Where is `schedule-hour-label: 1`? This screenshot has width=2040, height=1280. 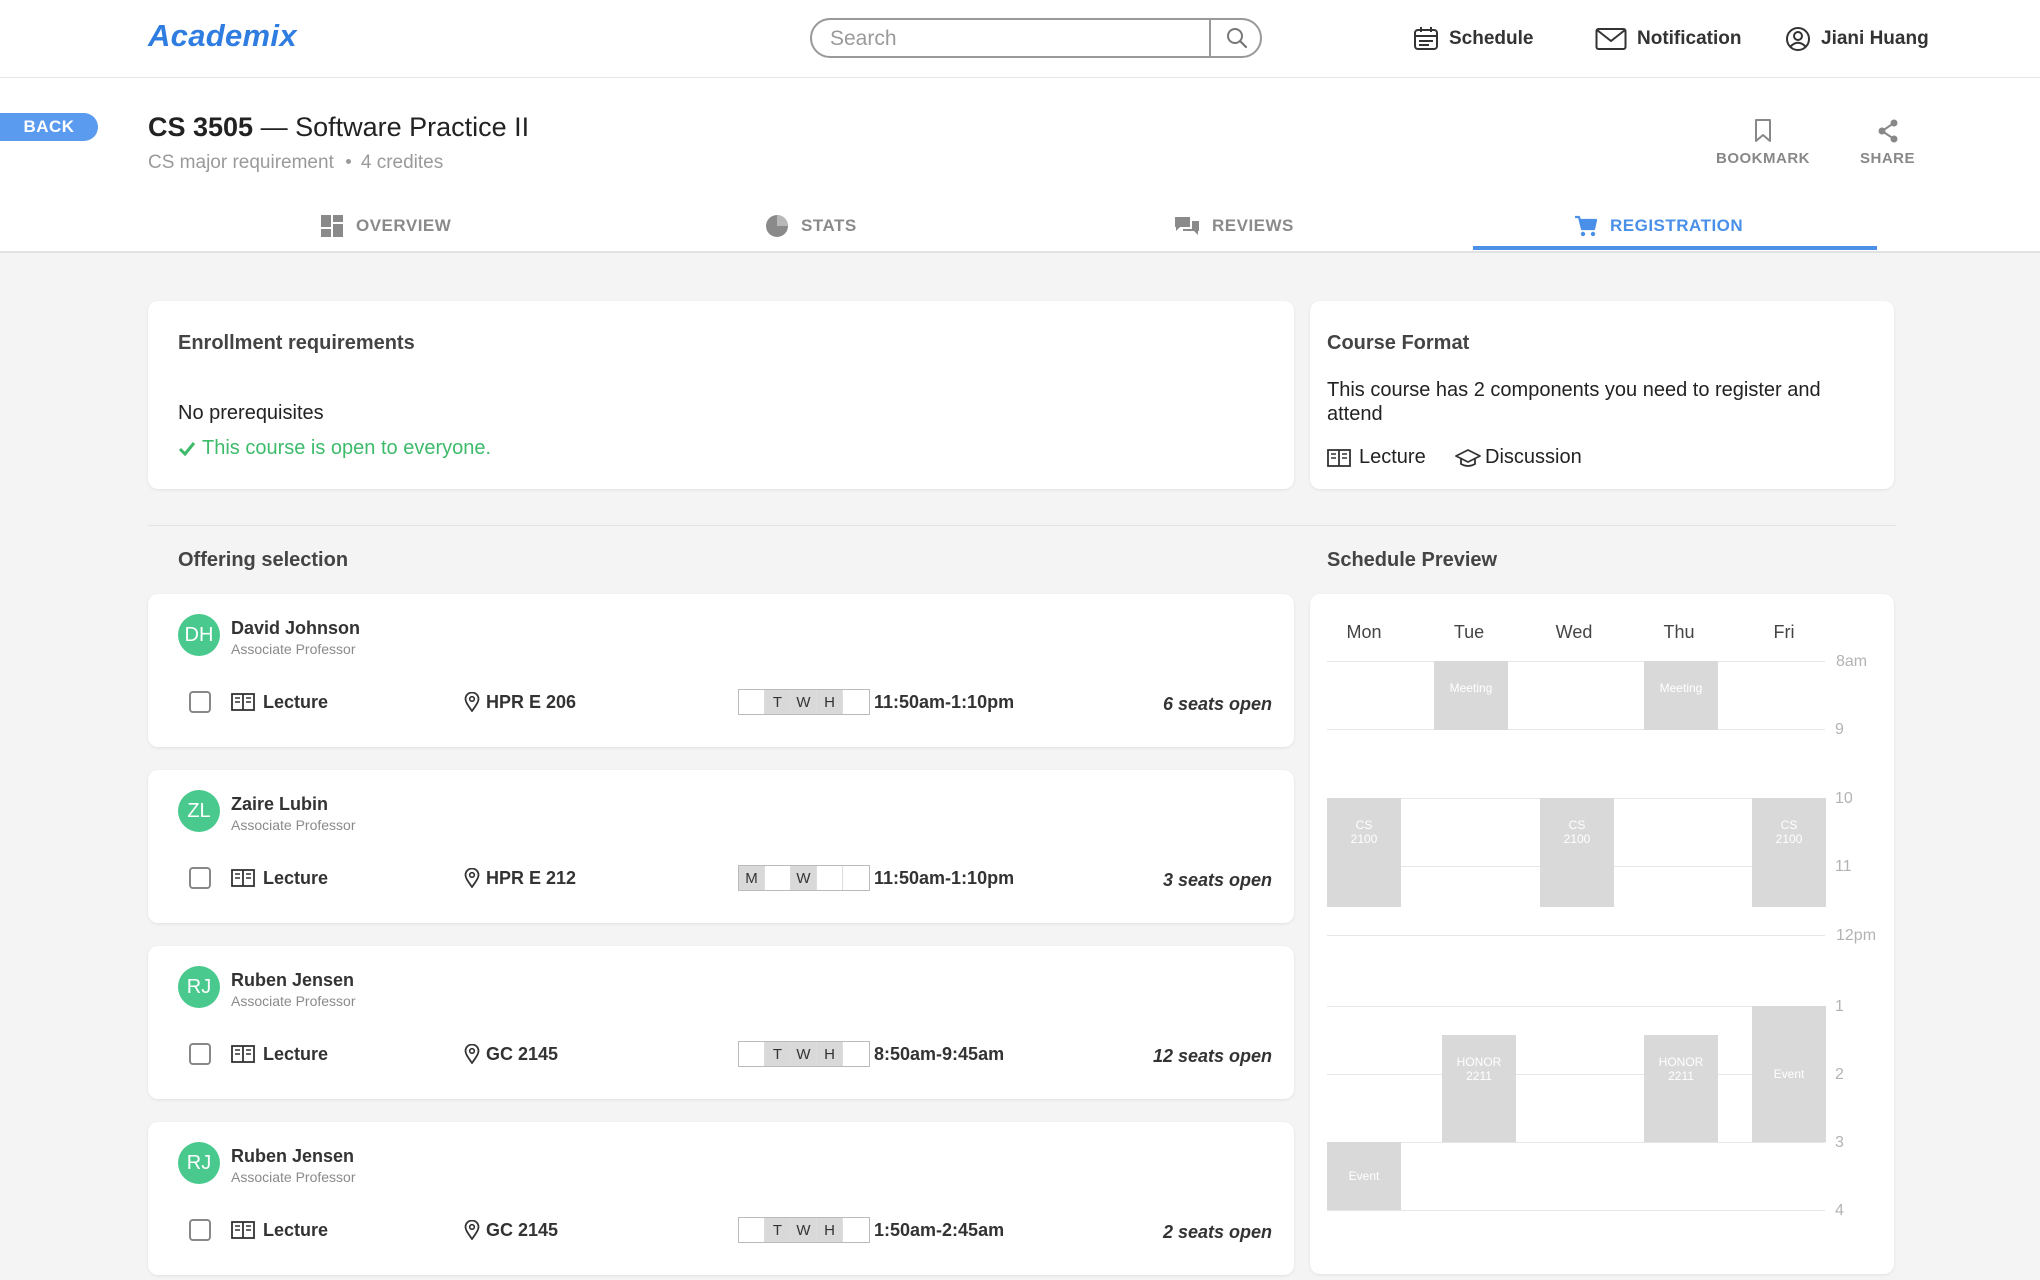 schedule-hour-label: 1 is located at coordinates (1839, 1006).